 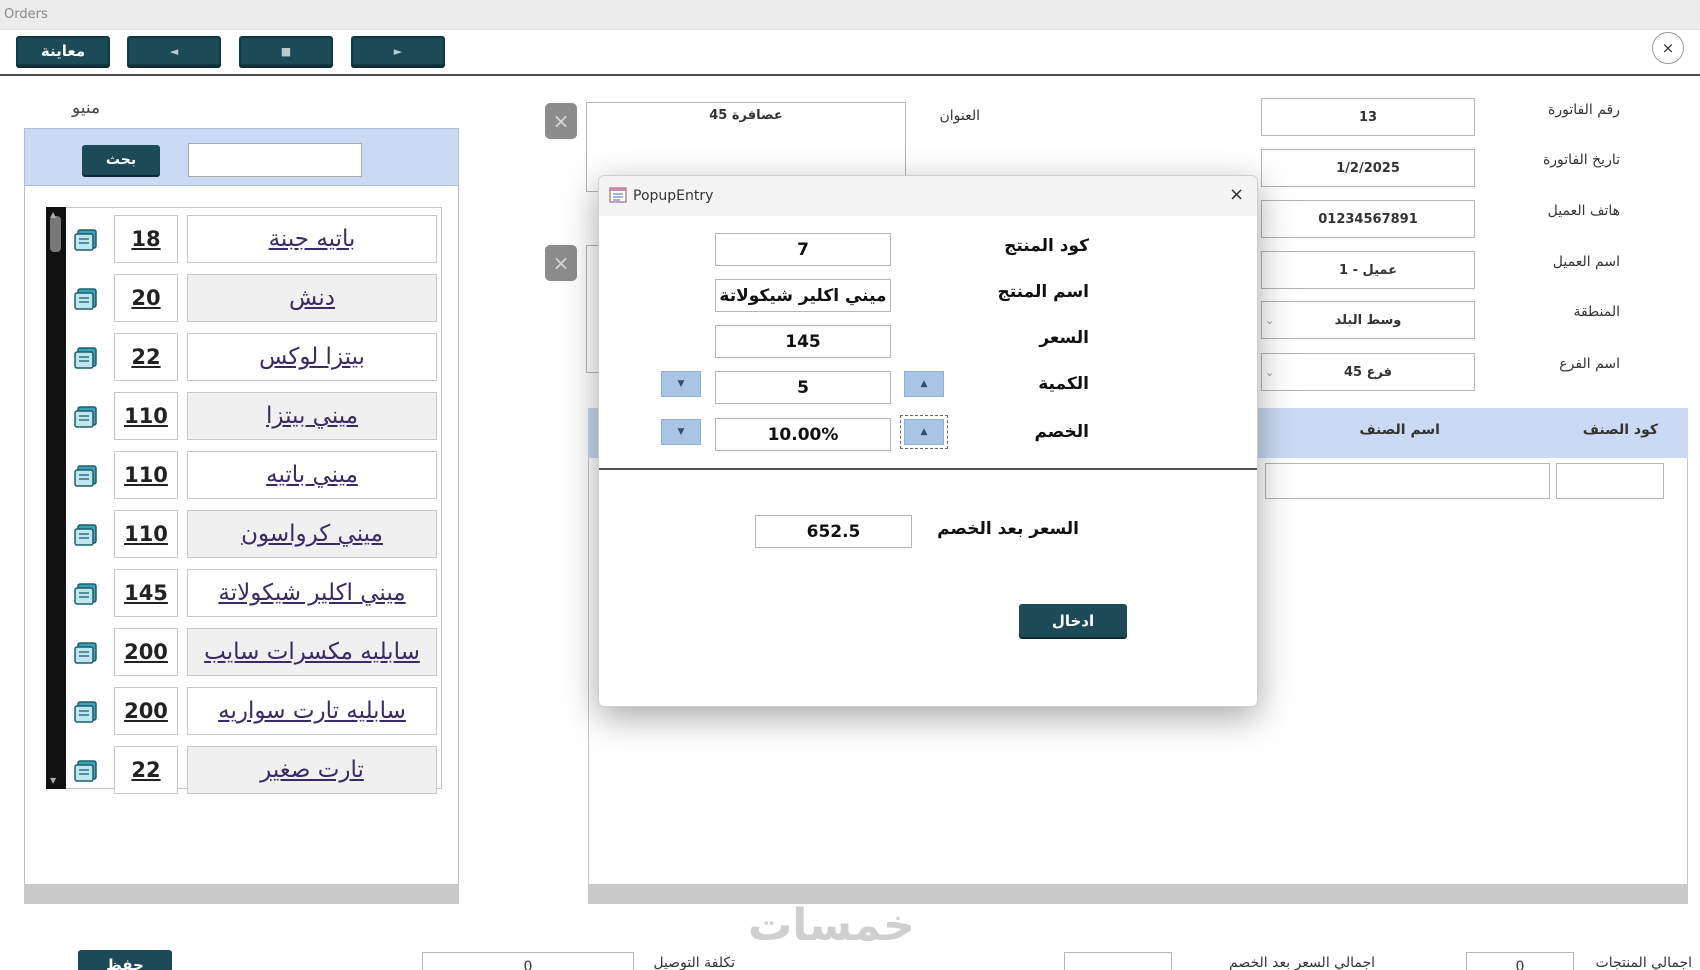 What do you see at coordinates (312, 357) in the screenshot?
I see `menu-item-name: بيتزا لوكس` at bounding box center [312, 357].